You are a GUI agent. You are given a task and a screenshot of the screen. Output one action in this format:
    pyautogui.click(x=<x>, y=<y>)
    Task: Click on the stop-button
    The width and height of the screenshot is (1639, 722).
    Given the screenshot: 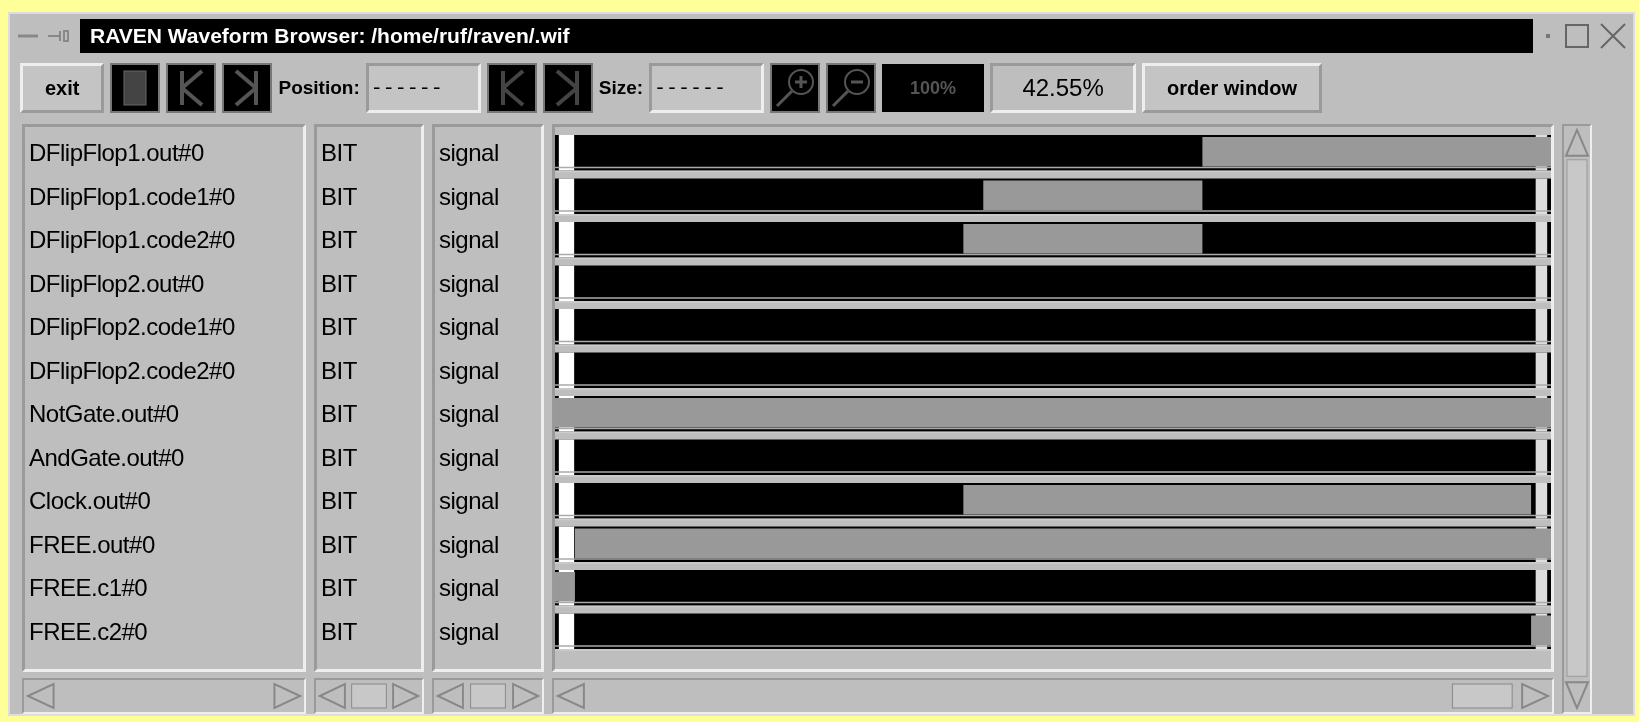 What is the action you would take?
    pyautogui.click(x=135, y=88)
    